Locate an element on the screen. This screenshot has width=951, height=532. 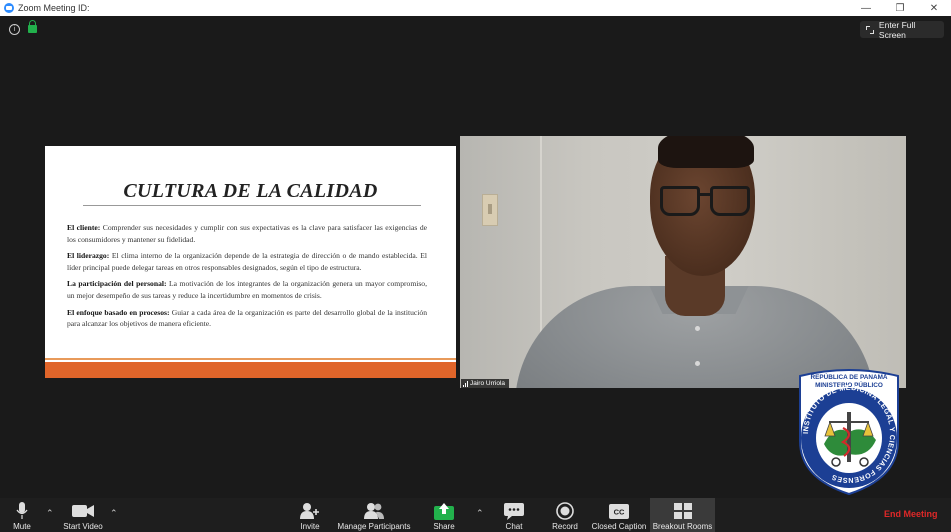
fullscreen-icon is located at coordinates (870, 29).